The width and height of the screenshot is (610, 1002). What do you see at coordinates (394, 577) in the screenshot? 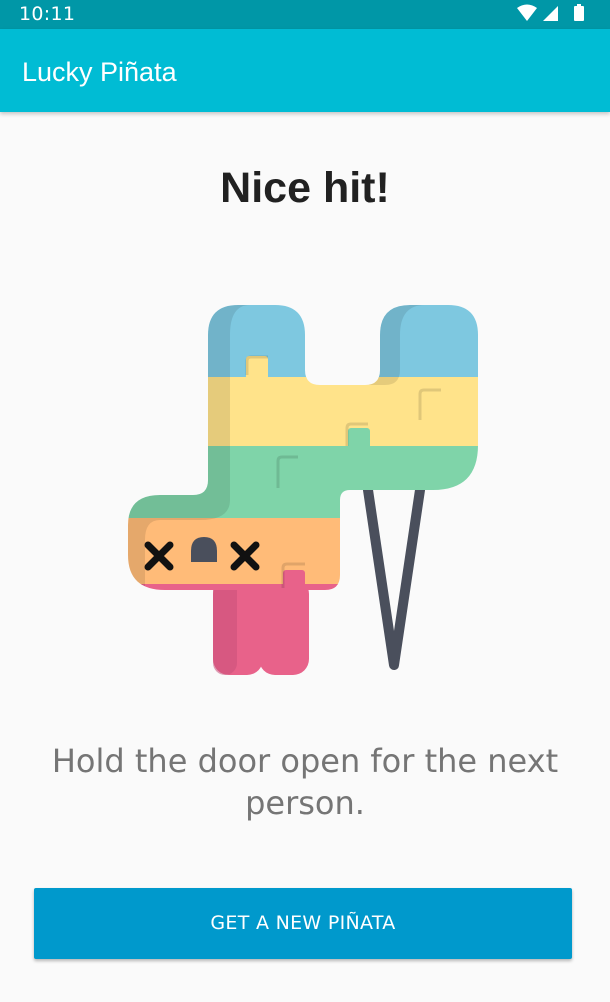
I see `pinata-strings` at bounding box center [394, 577].